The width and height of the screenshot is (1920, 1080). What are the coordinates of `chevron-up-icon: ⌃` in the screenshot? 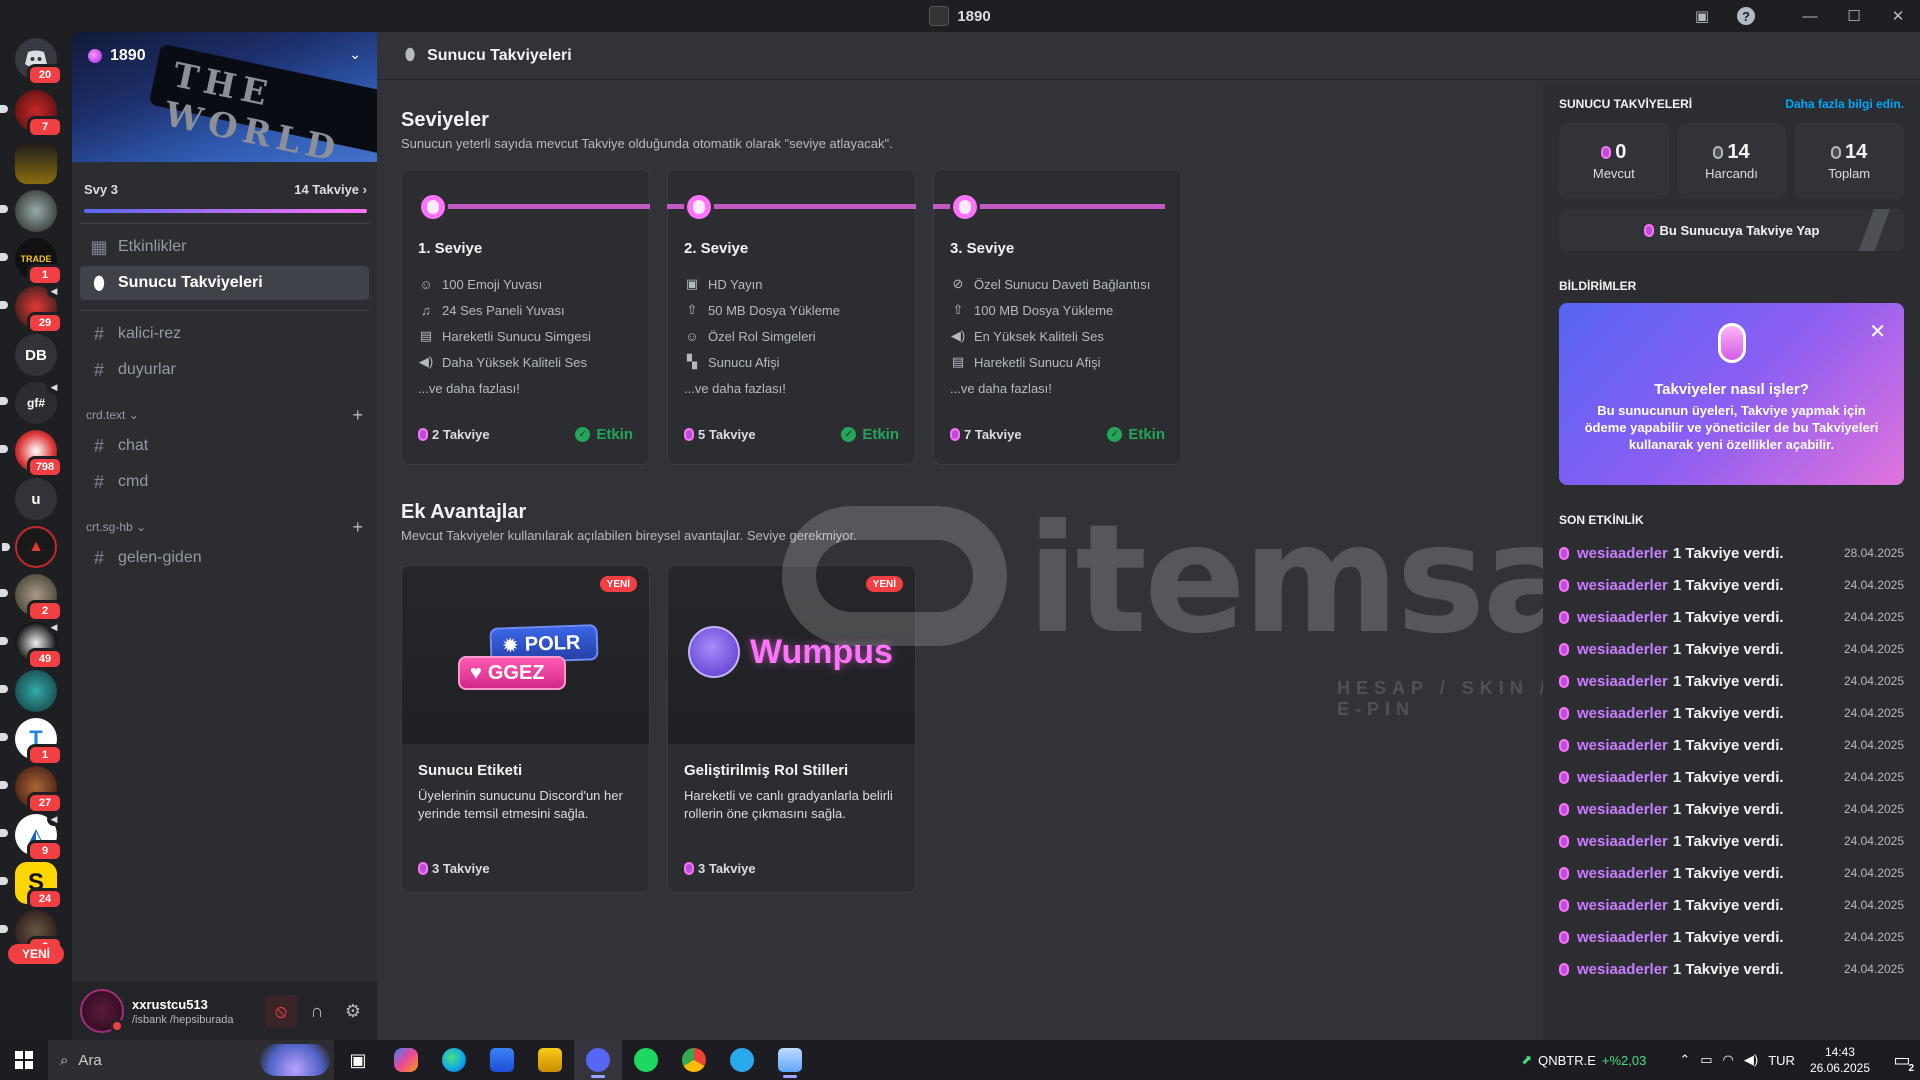 It's located at (1684, 1060).